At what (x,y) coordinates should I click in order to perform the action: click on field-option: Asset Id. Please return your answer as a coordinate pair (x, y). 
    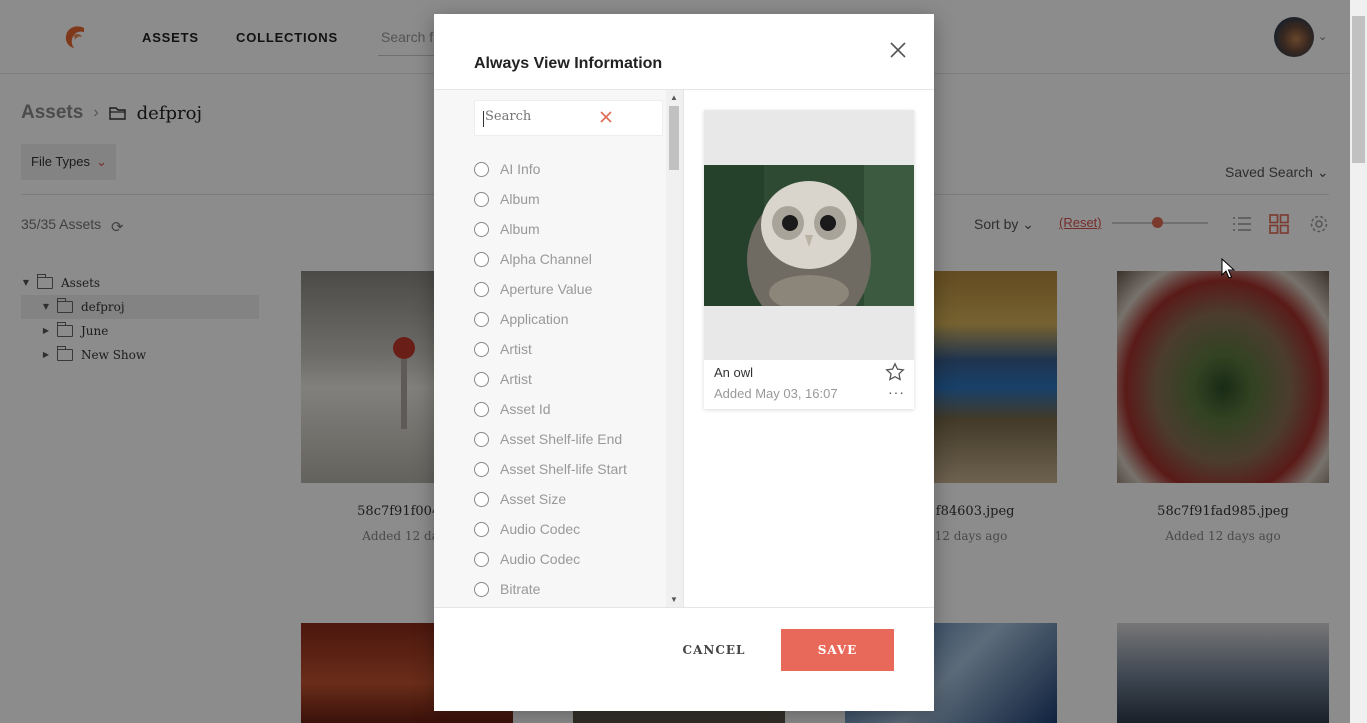
    Looking at the image, I should click on (512, 409).